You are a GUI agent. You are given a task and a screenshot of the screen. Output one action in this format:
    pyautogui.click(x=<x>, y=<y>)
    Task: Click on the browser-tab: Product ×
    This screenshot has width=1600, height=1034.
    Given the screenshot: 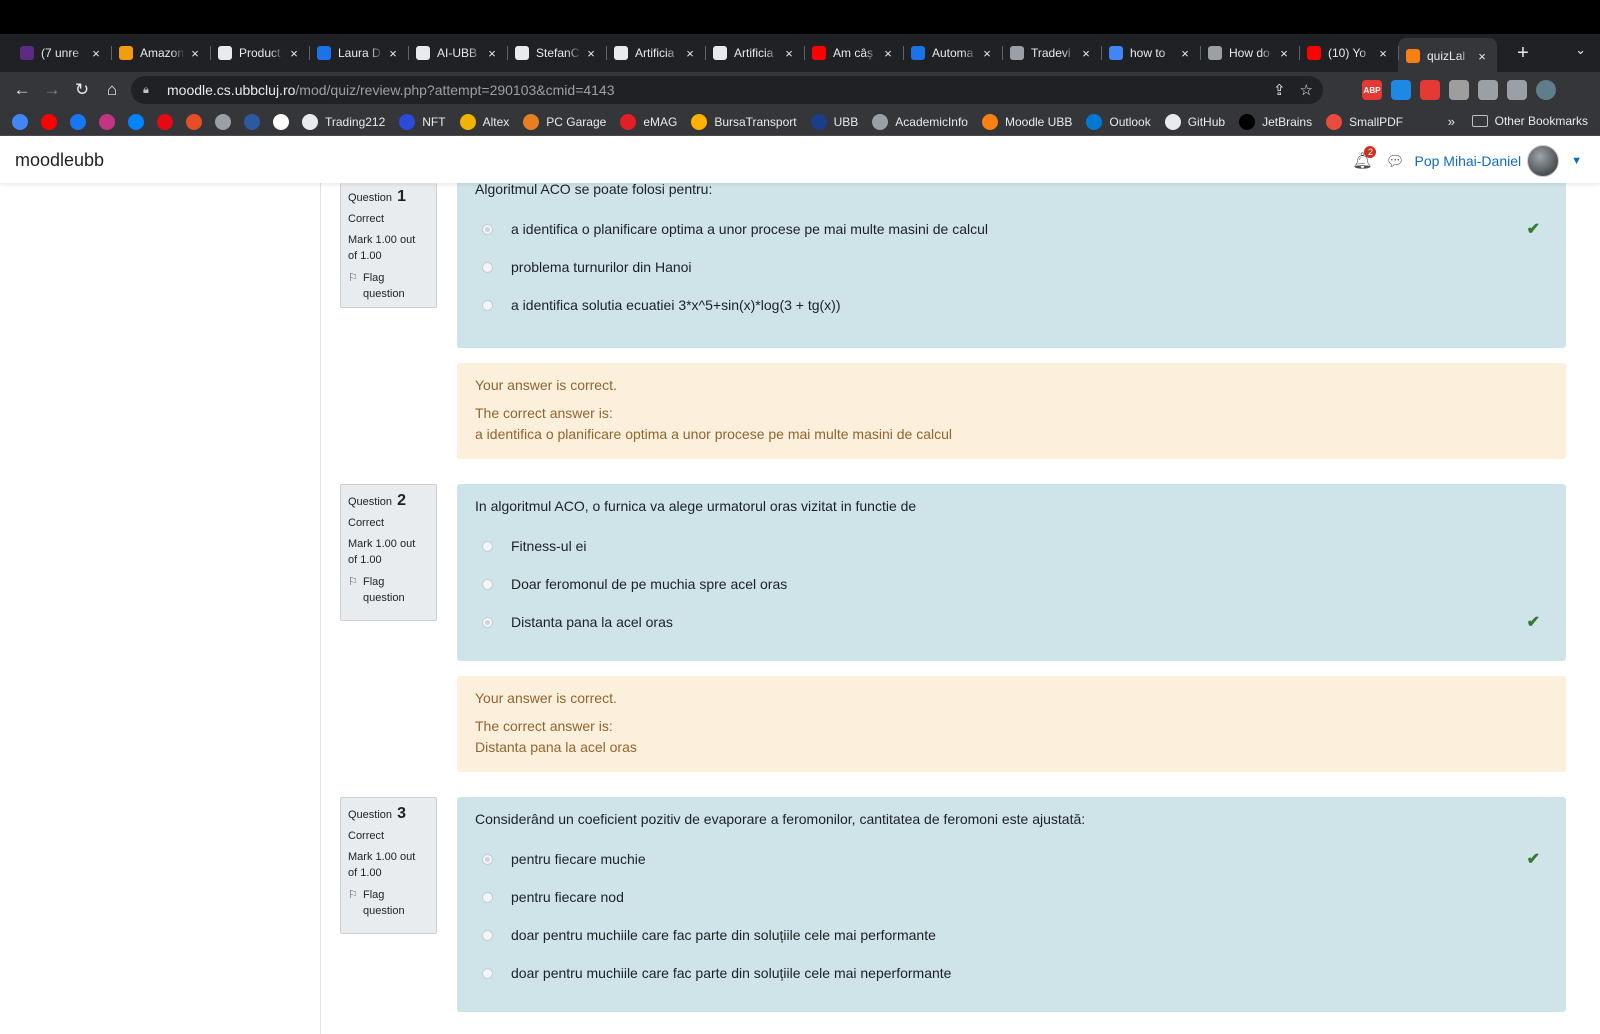 What is the action you would take?
    pyautogui.click(x=259, y=53)
    